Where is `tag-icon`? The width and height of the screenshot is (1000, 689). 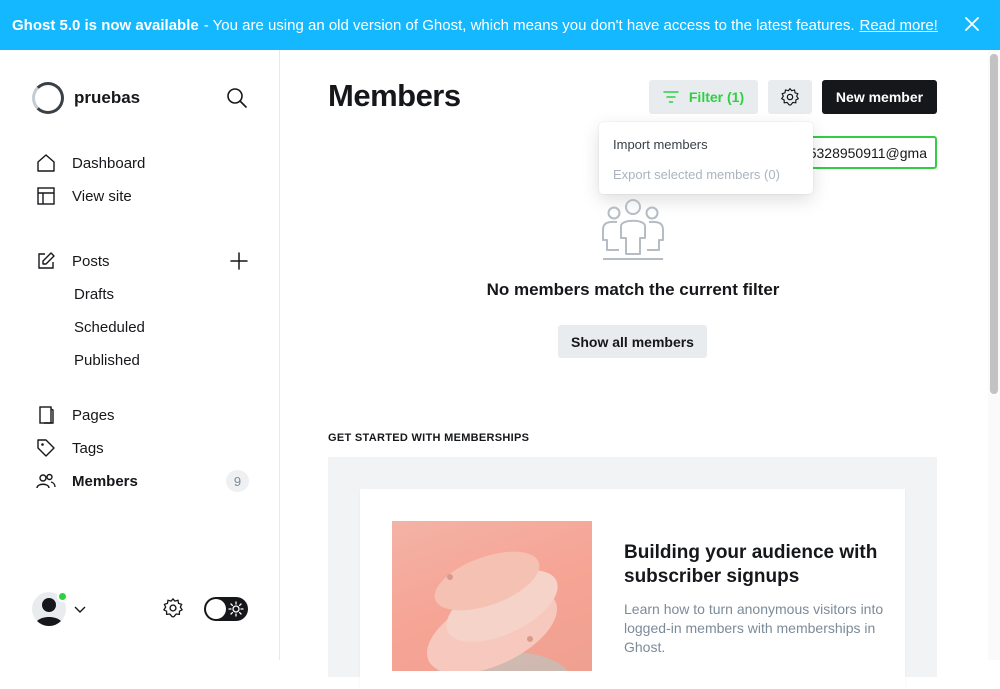
tag-icon is located at coordinates (46, 448).